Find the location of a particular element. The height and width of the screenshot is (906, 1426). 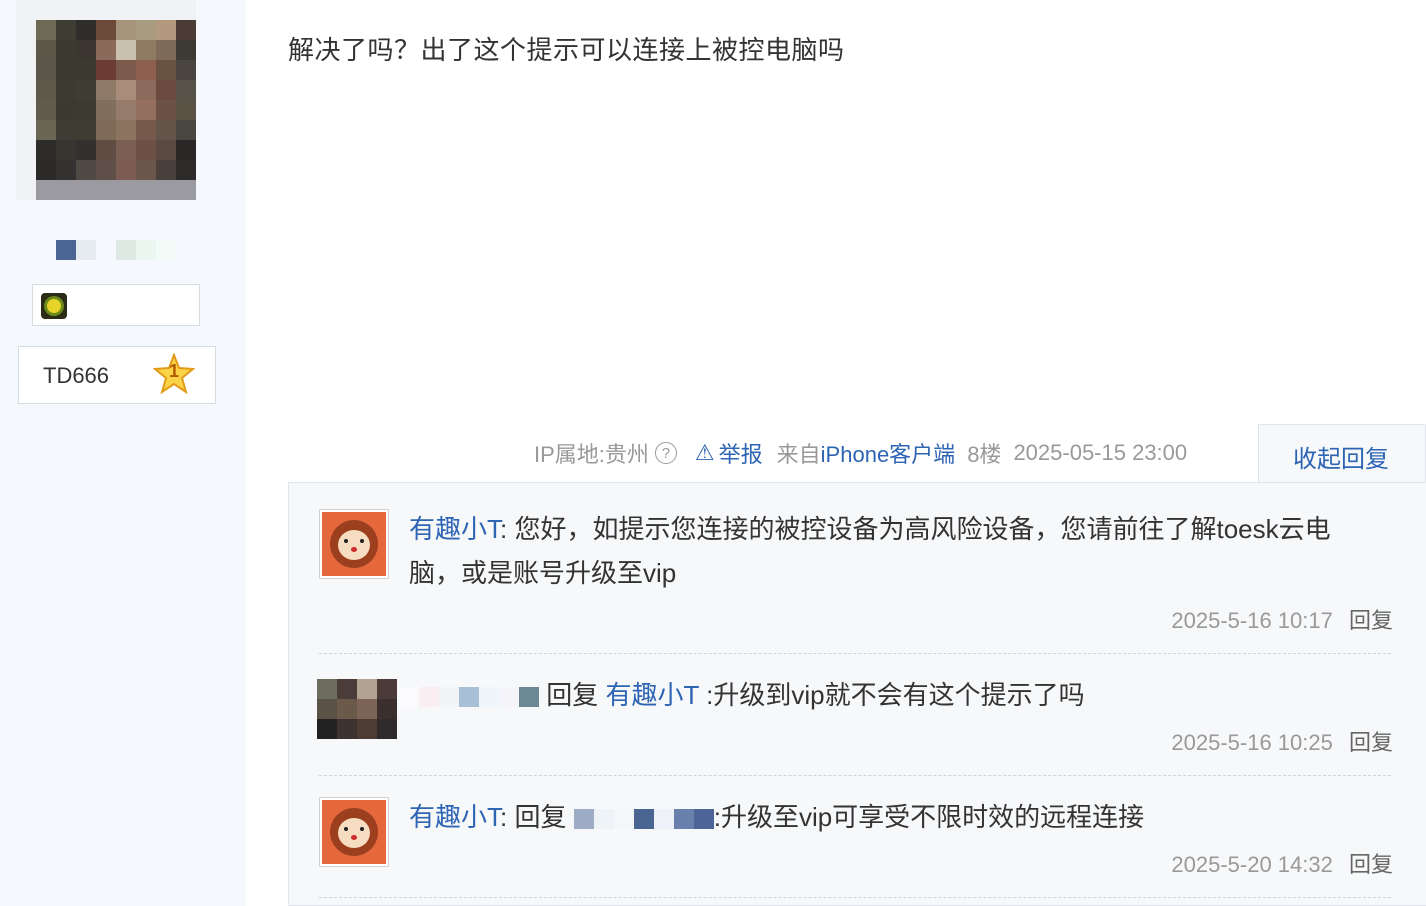

reply-text-line2: 脑，或是账号升级至vip is located at coordinates (543, 573).